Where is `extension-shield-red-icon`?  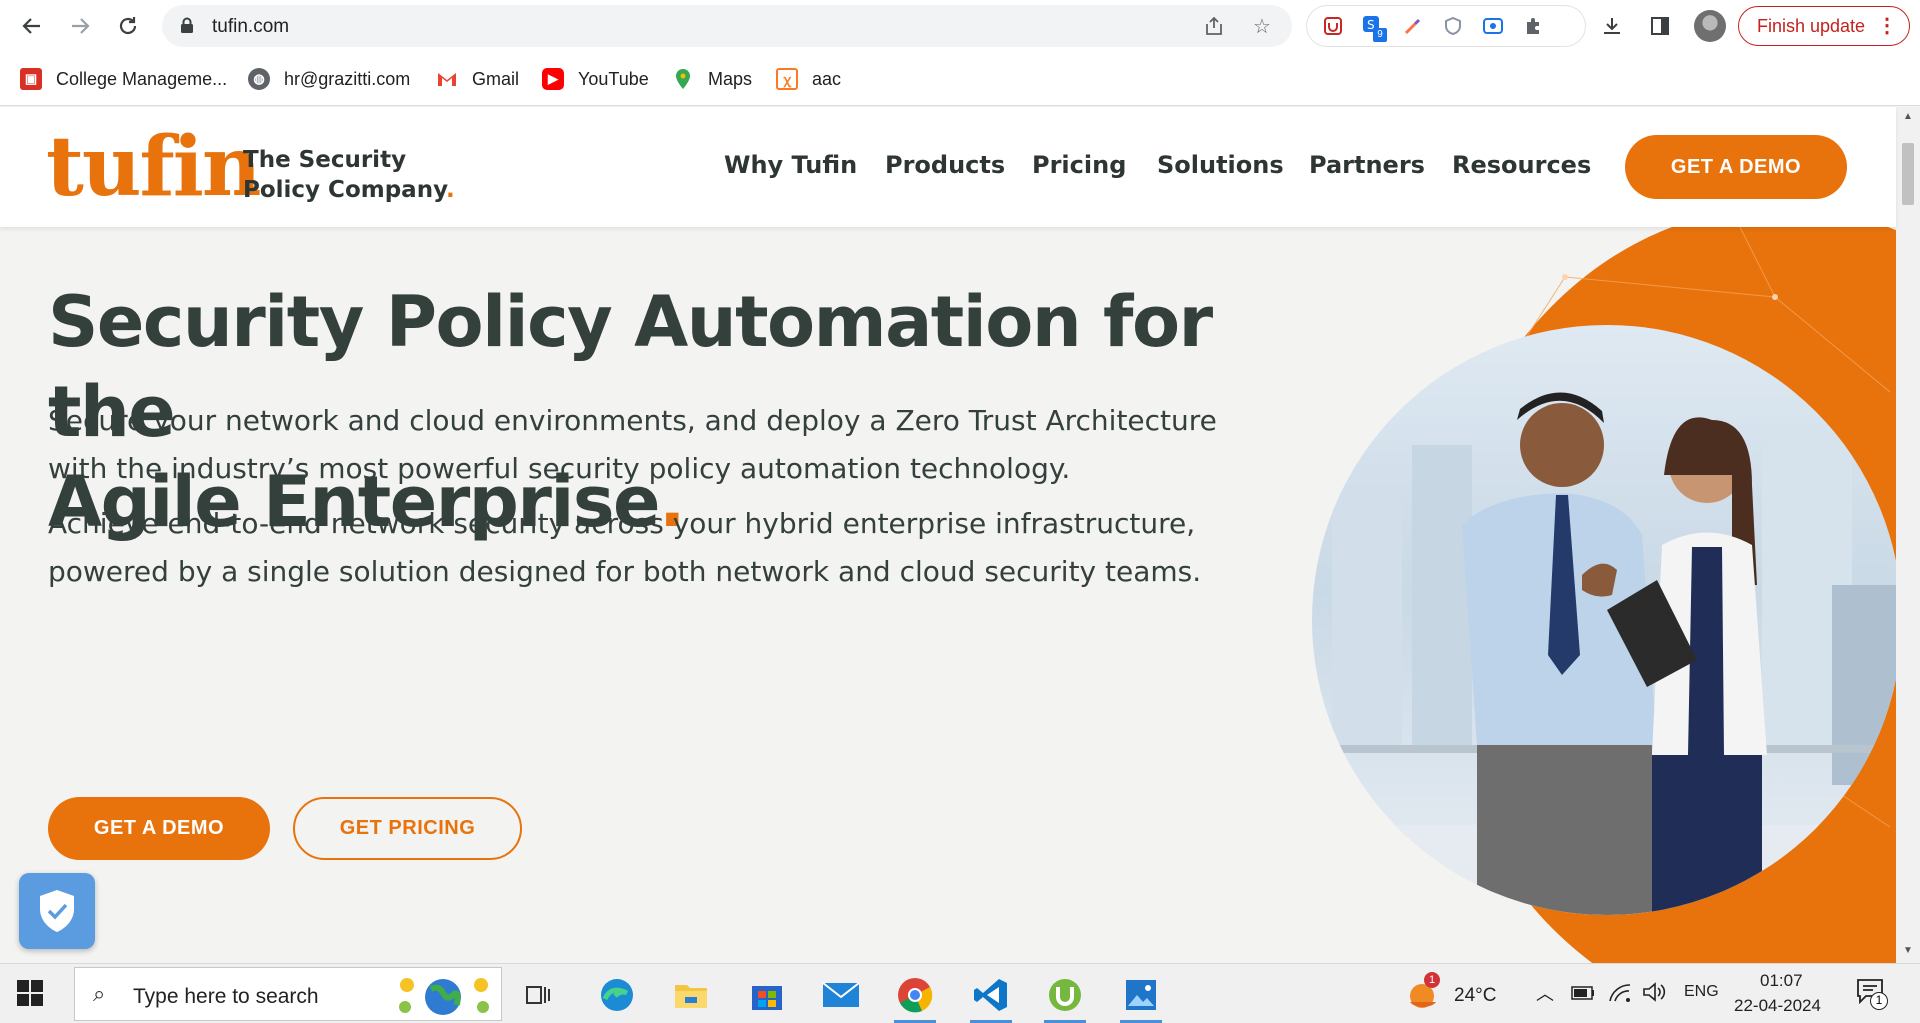
extension-shield-red-icon is located at coordinates (1333, 26).